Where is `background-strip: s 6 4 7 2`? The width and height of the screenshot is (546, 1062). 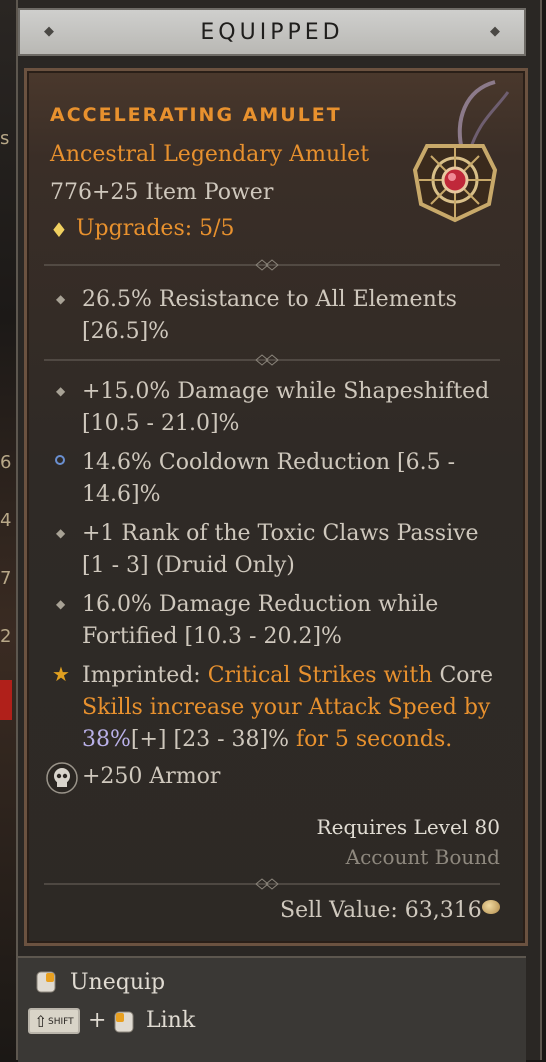 background-strip: s 6 4 7 2 is located at coordinates (8, 530).